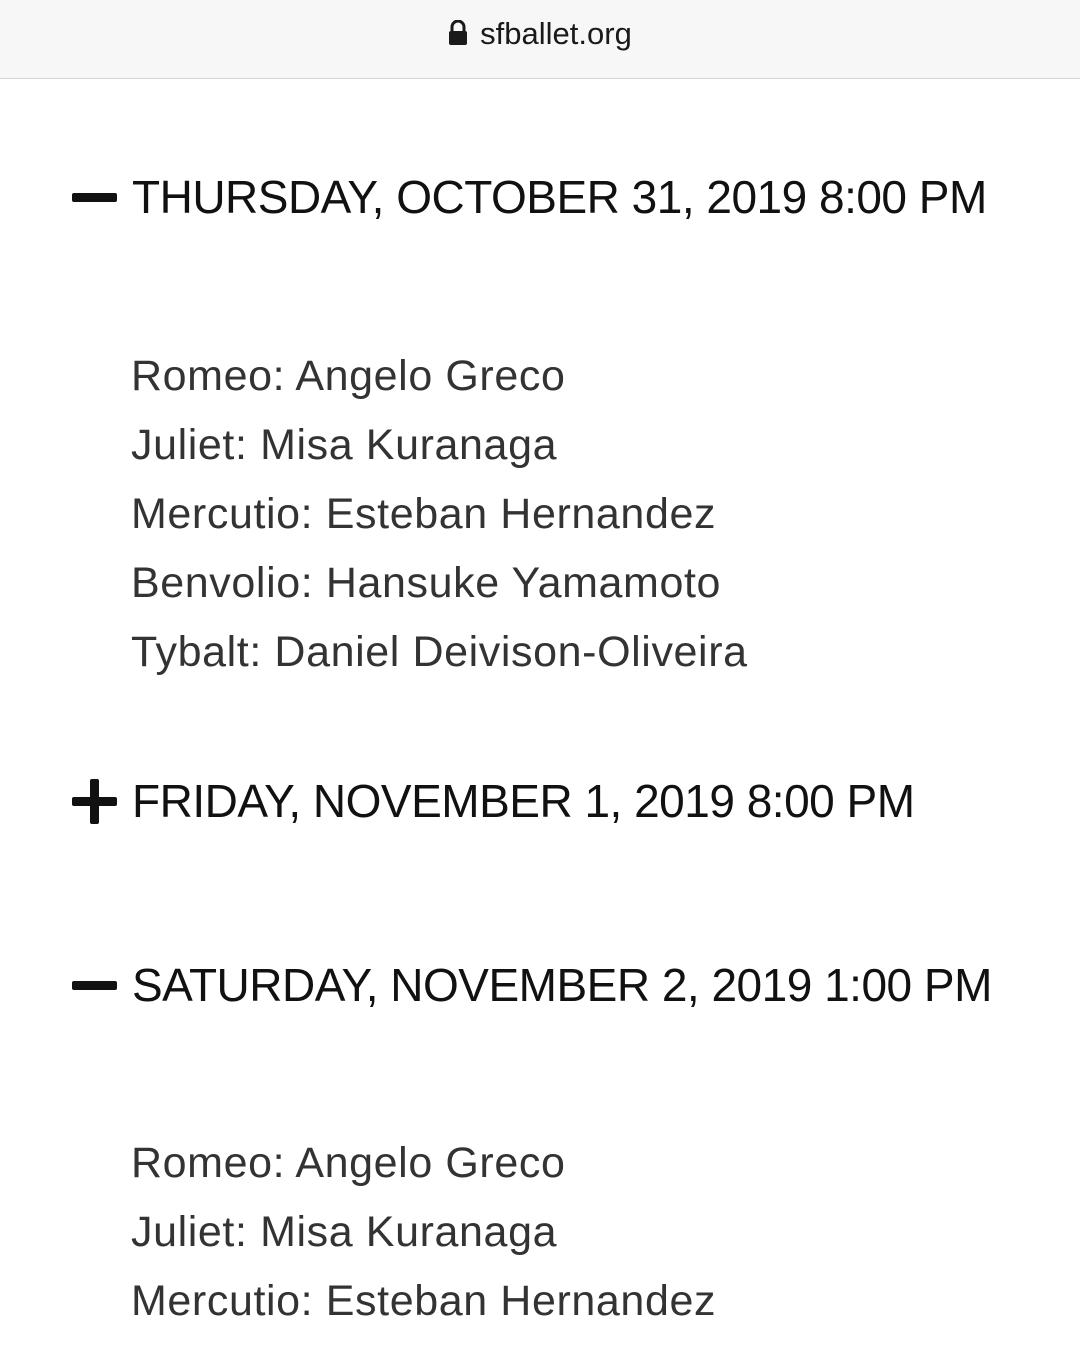 This screenshot has height=1349, width=1080. I want to click on performance-datetime: FRIDAY, NOVEMBER 1, 2019 8:00 PM, so click(572, 801).